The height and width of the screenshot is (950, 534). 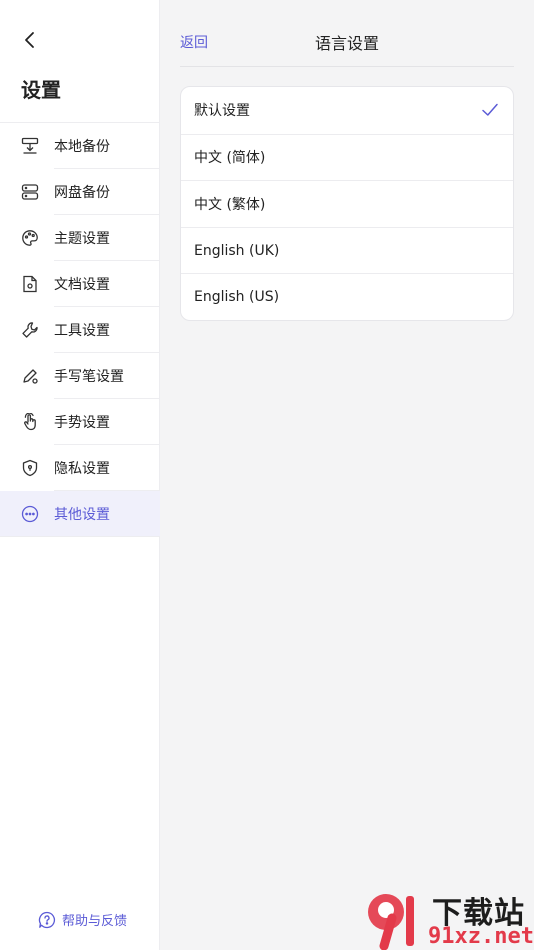 What do you see at coordinates (47, 919) in the screenshot?
I see `help-icon` at bounding box center [47, 919].